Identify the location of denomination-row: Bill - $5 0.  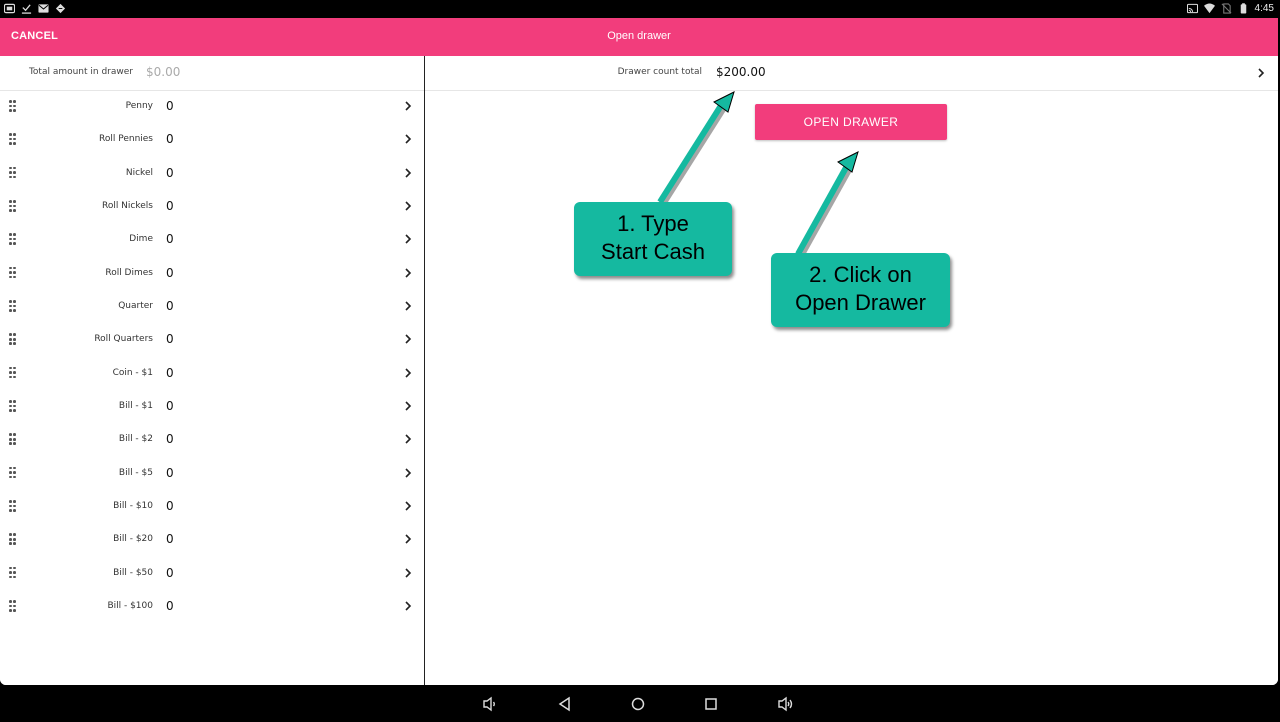
(212, 473).